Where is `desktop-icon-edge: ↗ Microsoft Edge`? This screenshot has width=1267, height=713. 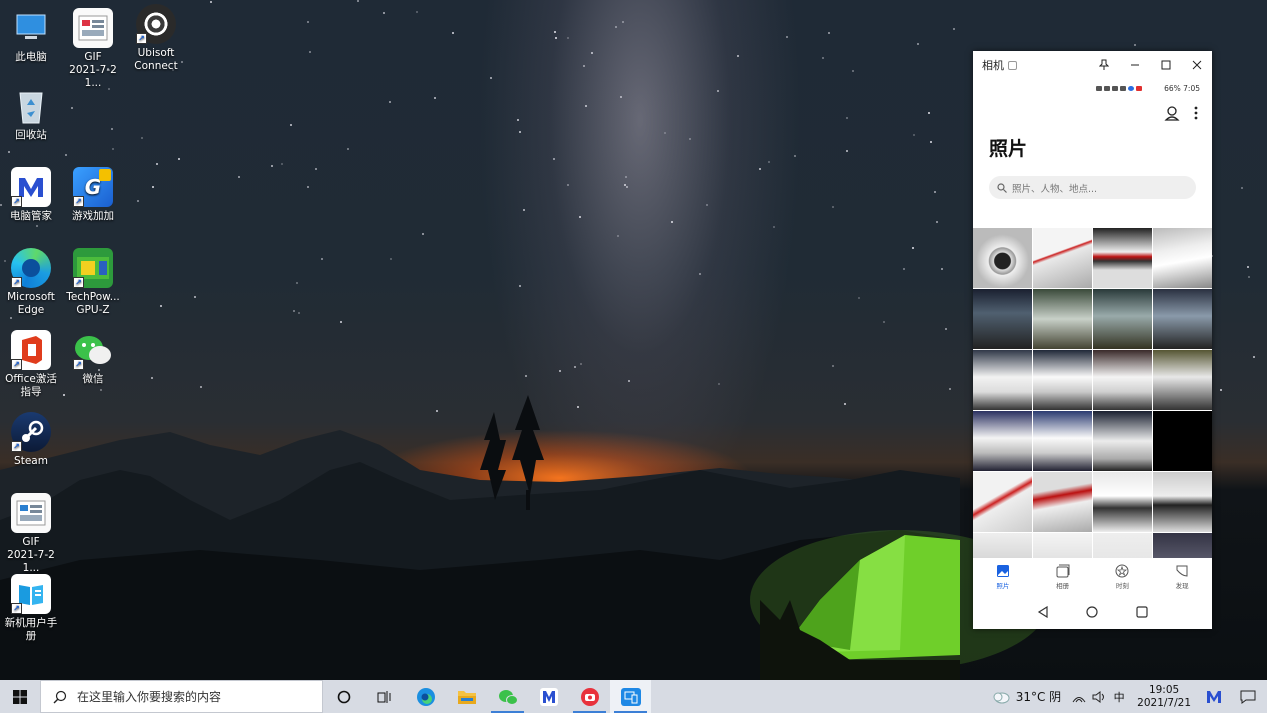 desktop-icon-edge: ↗ Microsoft Edge is located at coordinates (31, 282).